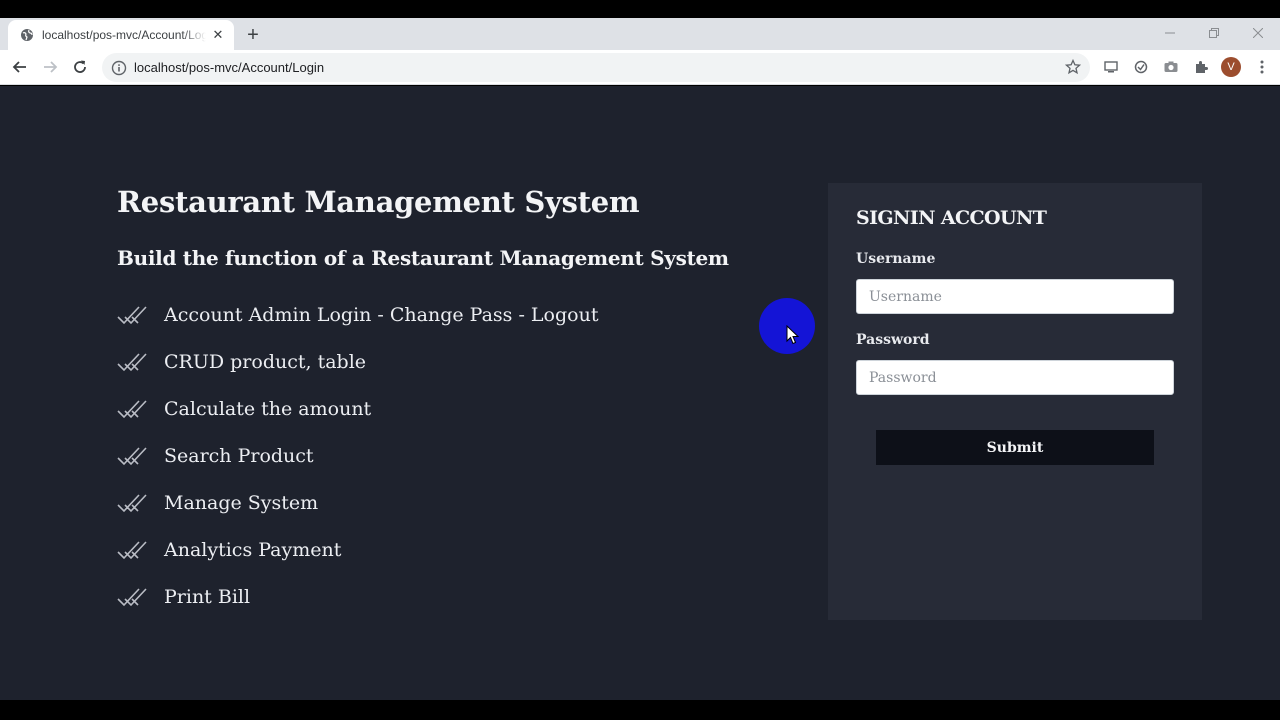 The height and width of the screenshot is (720, 1280). I want to click on browser-toolbar: localhost/pos-mvc/Account/Login V, so click(640, 67).